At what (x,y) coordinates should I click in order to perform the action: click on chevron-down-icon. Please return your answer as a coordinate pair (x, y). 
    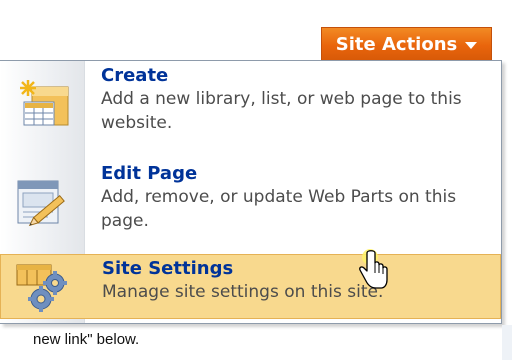
    Looking at the image, I should click on (471, 45).